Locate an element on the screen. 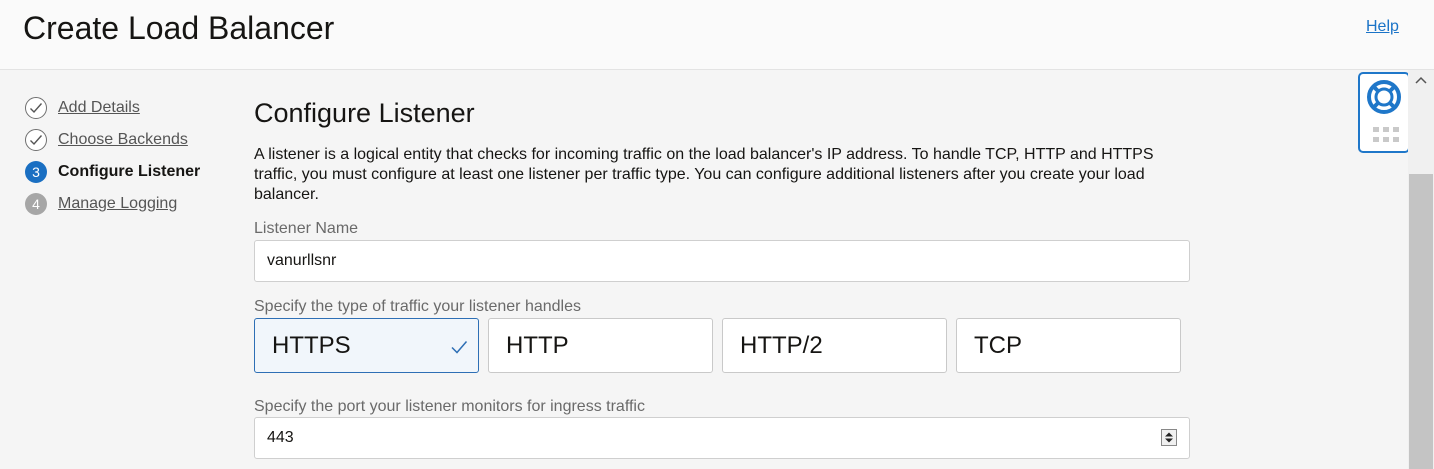 This screenshot has width=1434, height=469. traffic-option-label: TCP is located at coordinates (998, 345).